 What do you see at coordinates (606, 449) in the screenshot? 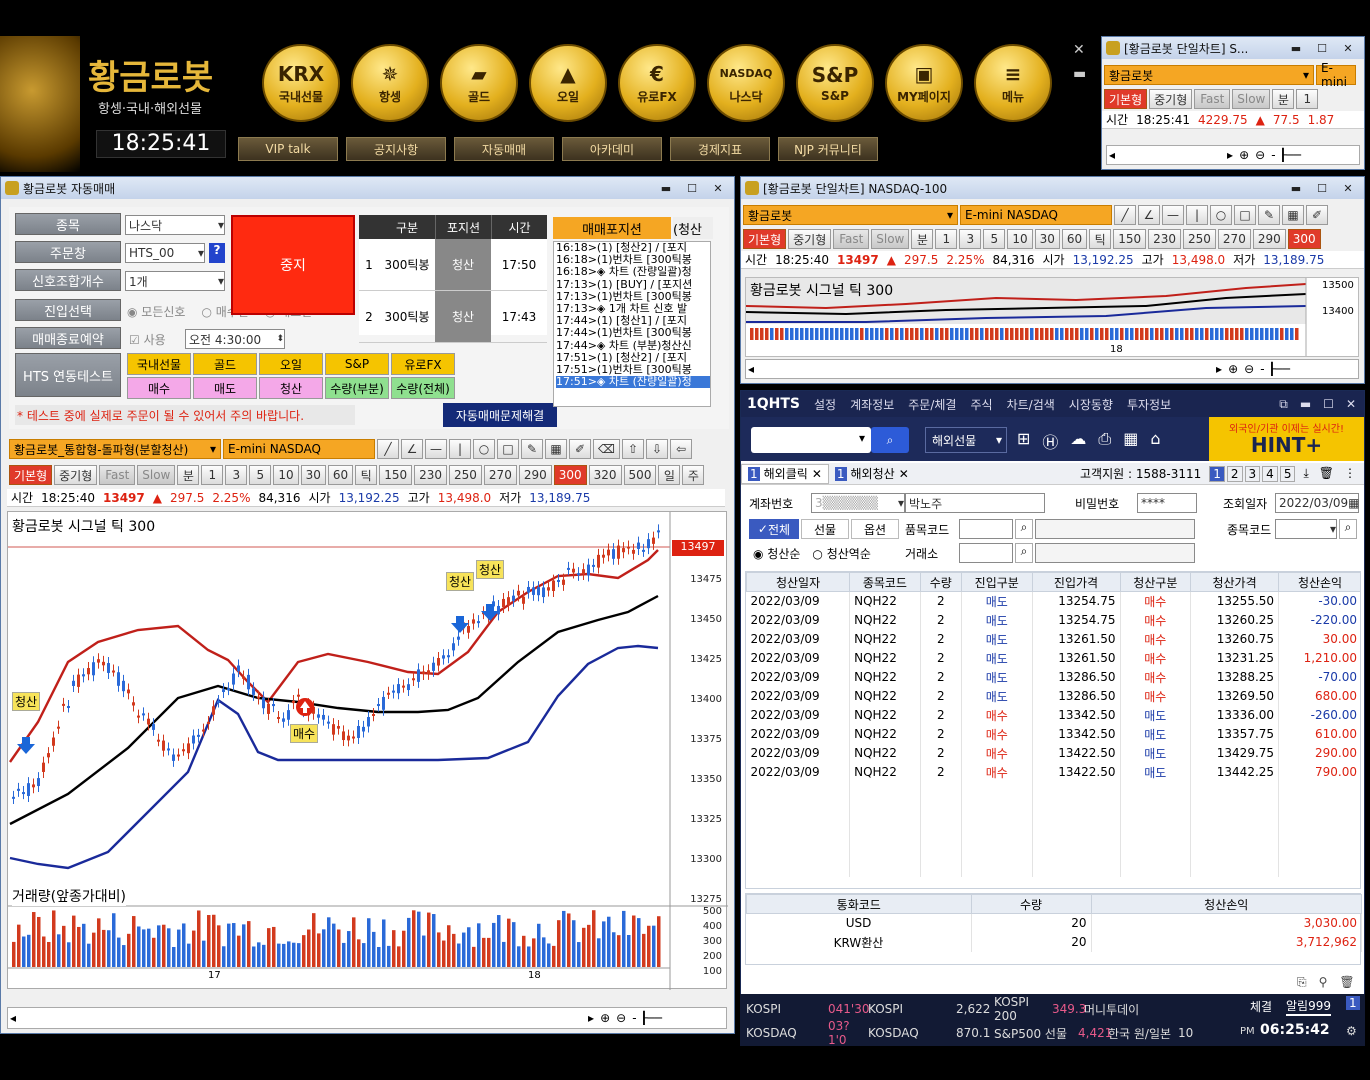
I see `eraser-icon: ⌫` at bounding box center [606, 449].